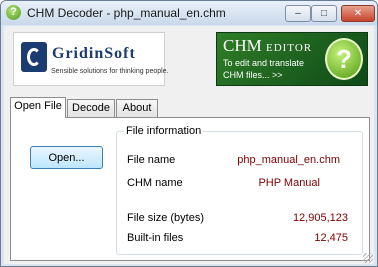 This screenshot has width=378, height=267. What do you see at coordinates (289, 183) in the screenshot?
I see `chm-name-value: PHP Manual` at bounding box center [289, 183].